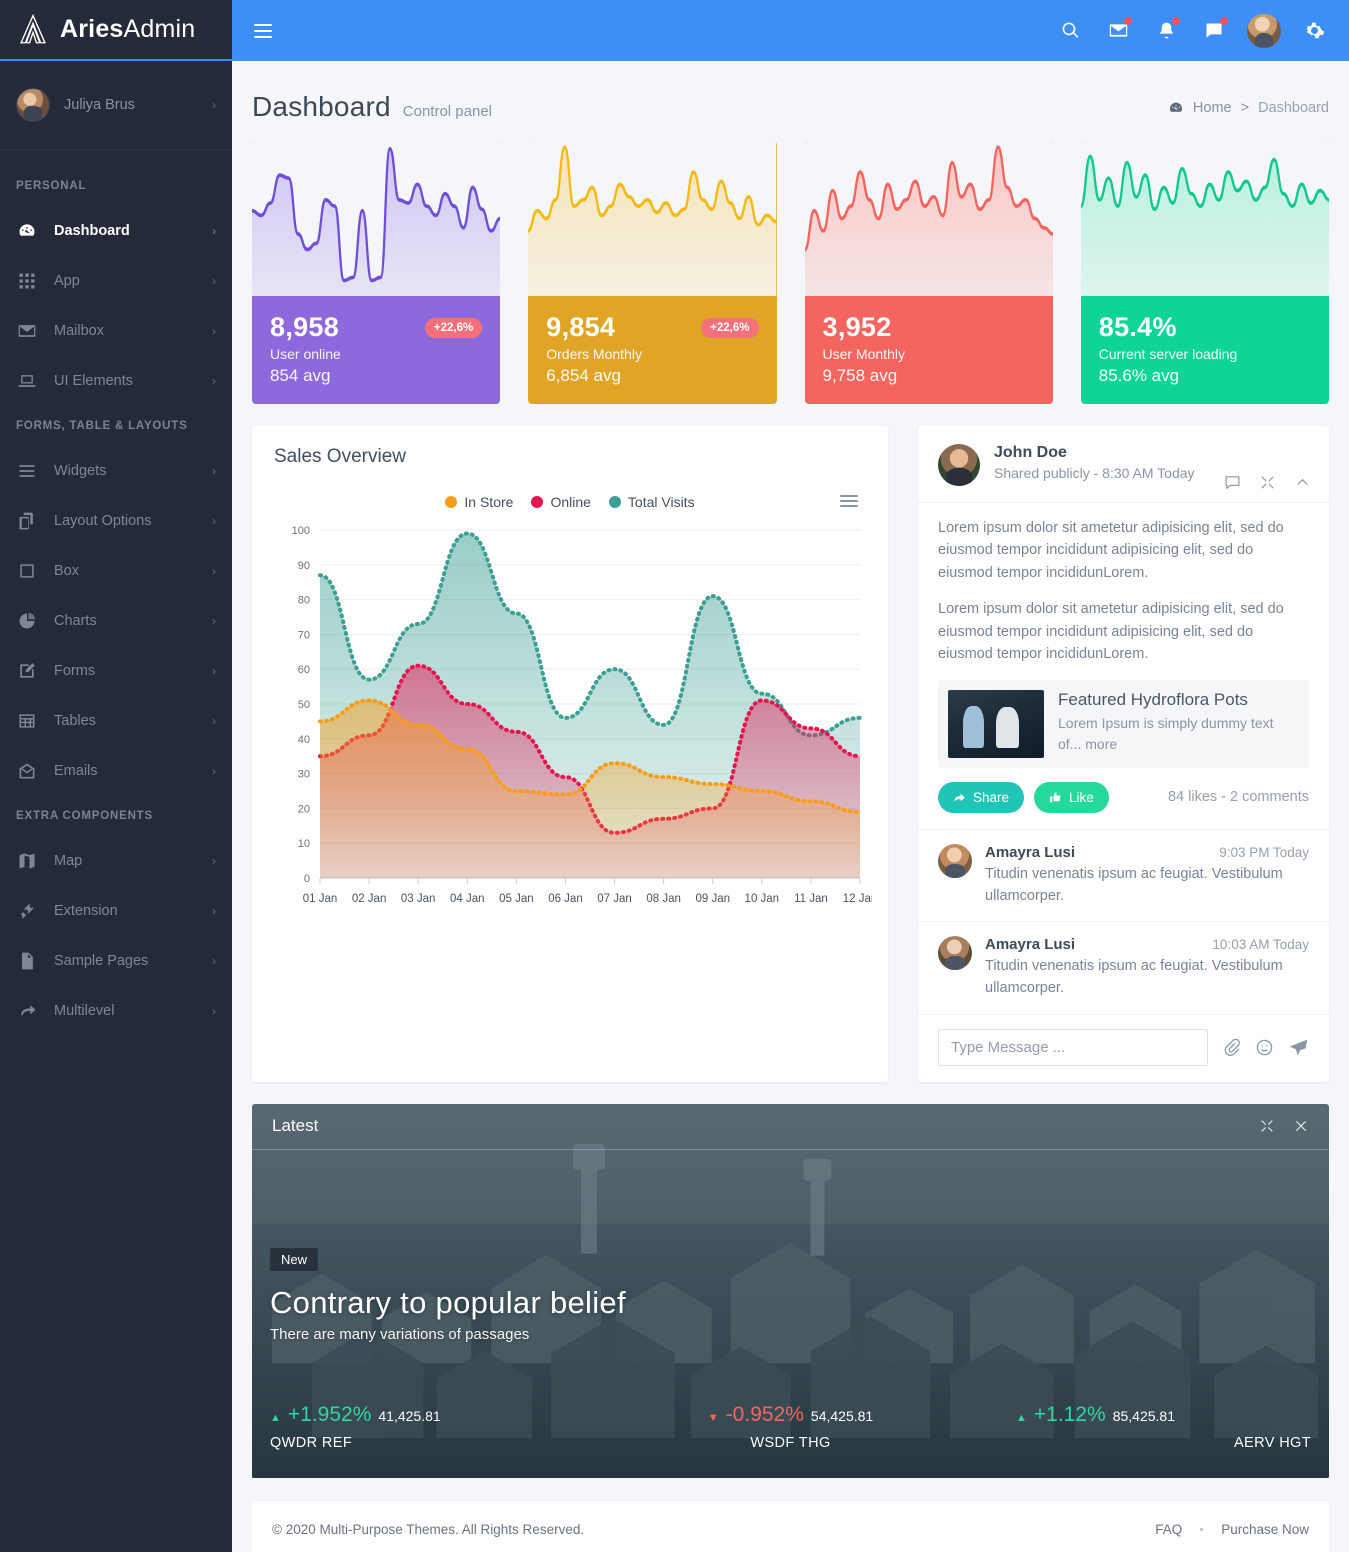 The height and width of the screenshot is (1552, 1349). I want to click on sidebar-profile: Juliya Brus ›, so click(116, 105).